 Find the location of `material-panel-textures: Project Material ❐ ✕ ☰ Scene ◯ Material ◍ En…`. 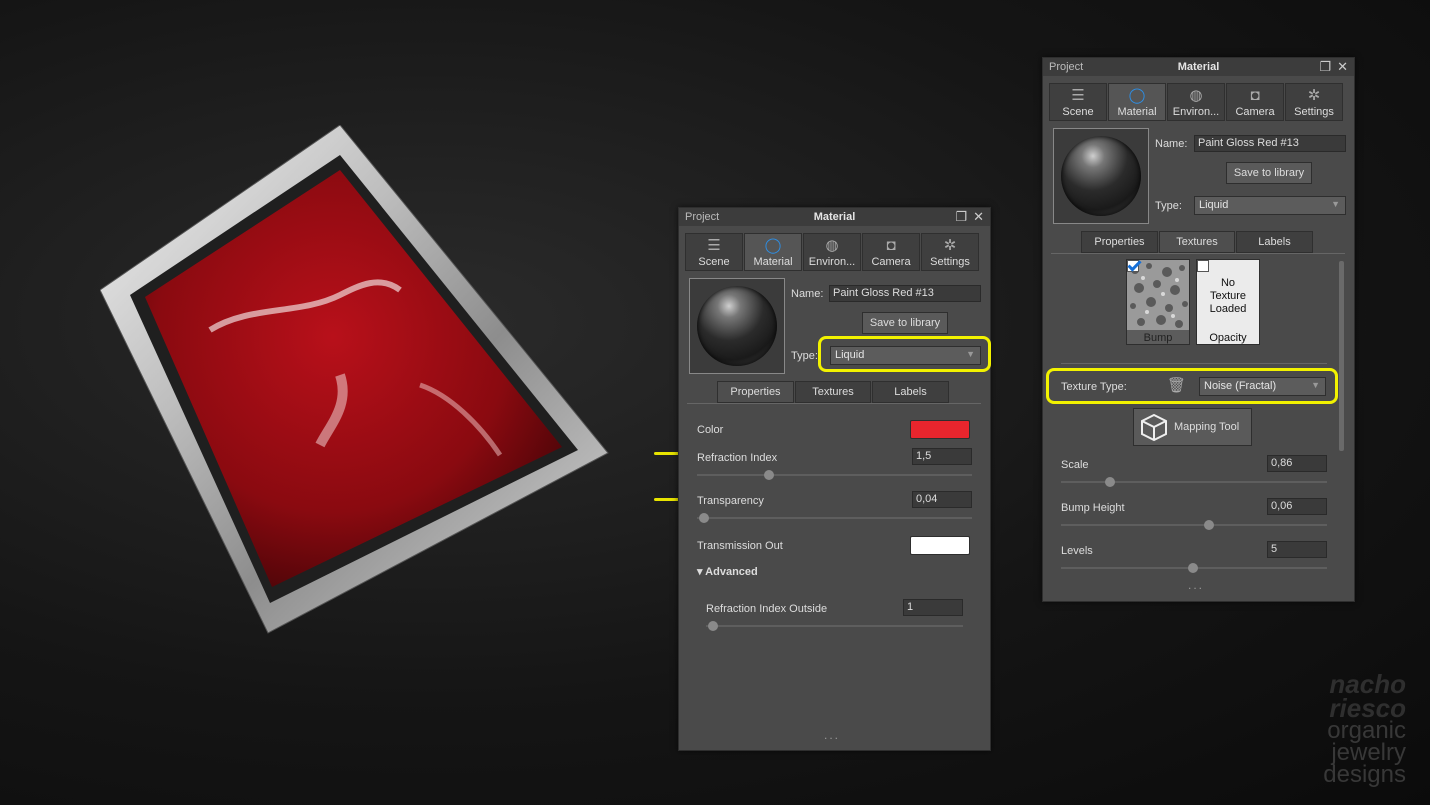

material-panel-textures: Project Material ❐ ✕ ☰ Scene ◯ Material ◍ En… is located at coordinates (1198, 329).